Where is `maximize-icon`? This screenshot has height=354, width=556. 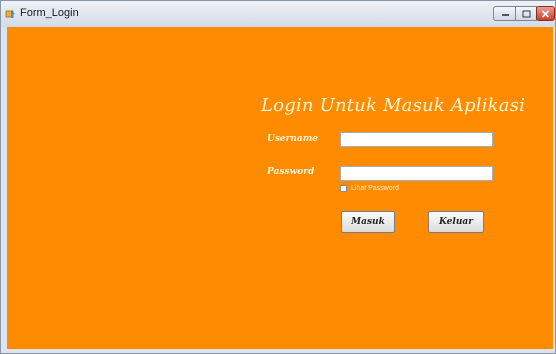 maximize-icon is located at coordinates (526, 13).